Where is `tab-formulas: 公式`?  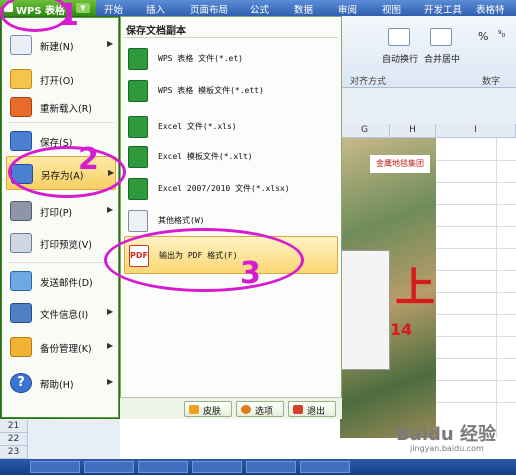 tab-formulas: 公式 is located at coordinates (259, 9).